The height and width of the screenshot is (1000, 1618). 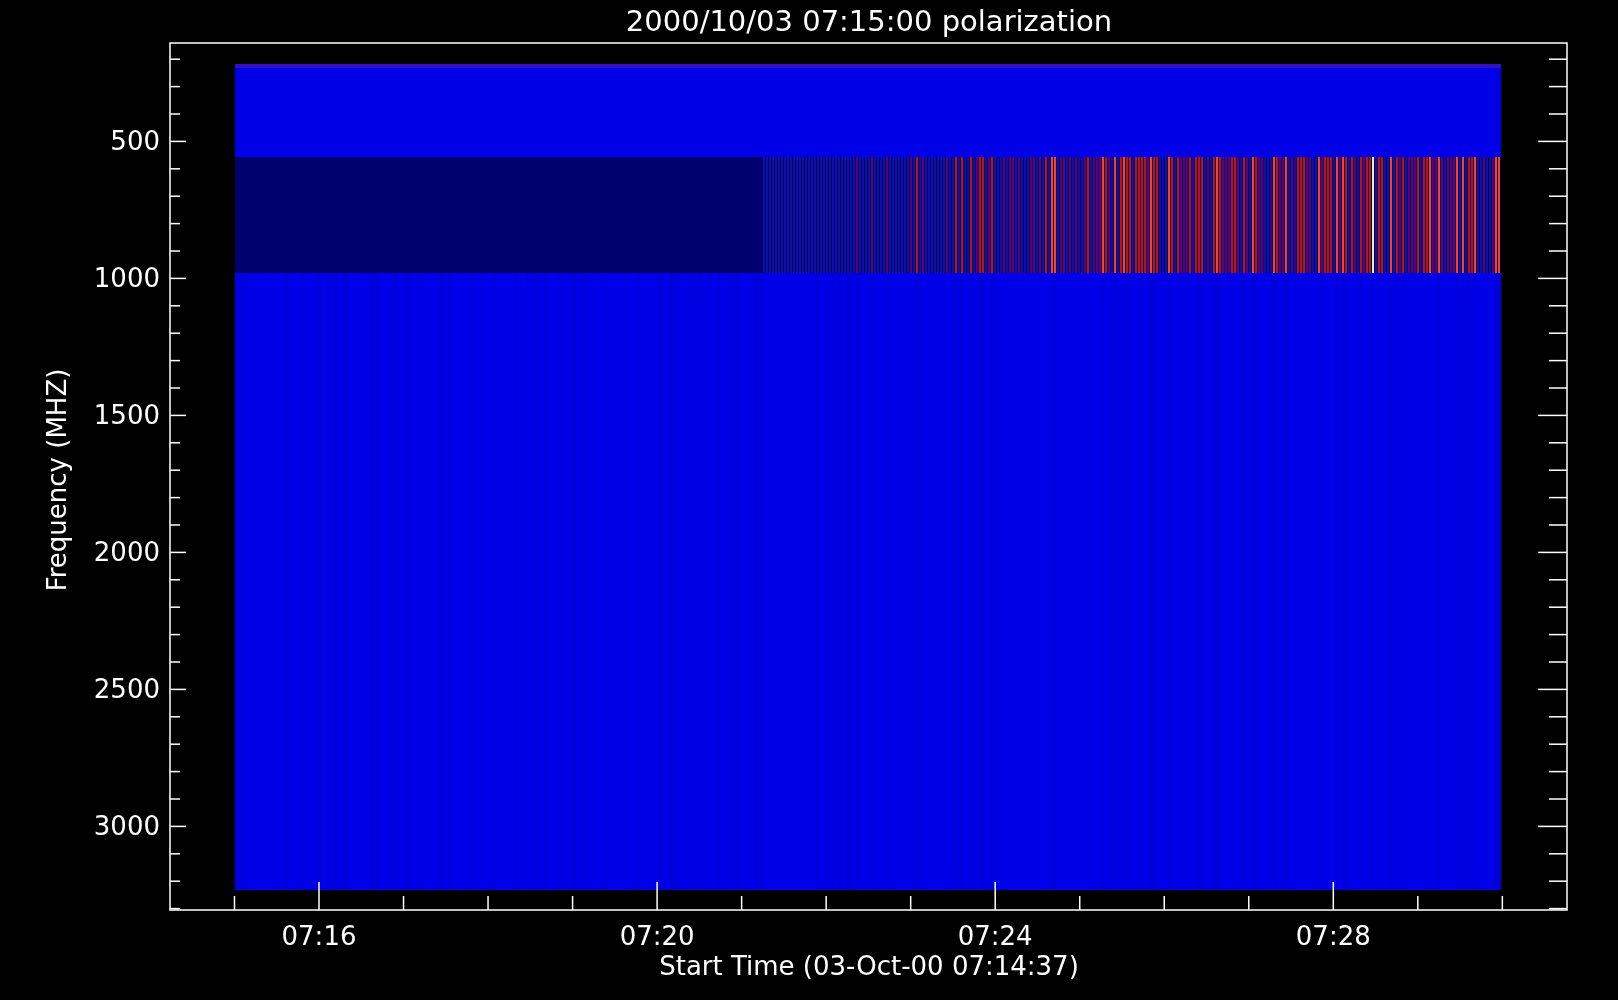 What do you see at coordinates (126, 552) in the screenshot?
I see `y-tick-label: 2000` at bounding box center [126, 552].